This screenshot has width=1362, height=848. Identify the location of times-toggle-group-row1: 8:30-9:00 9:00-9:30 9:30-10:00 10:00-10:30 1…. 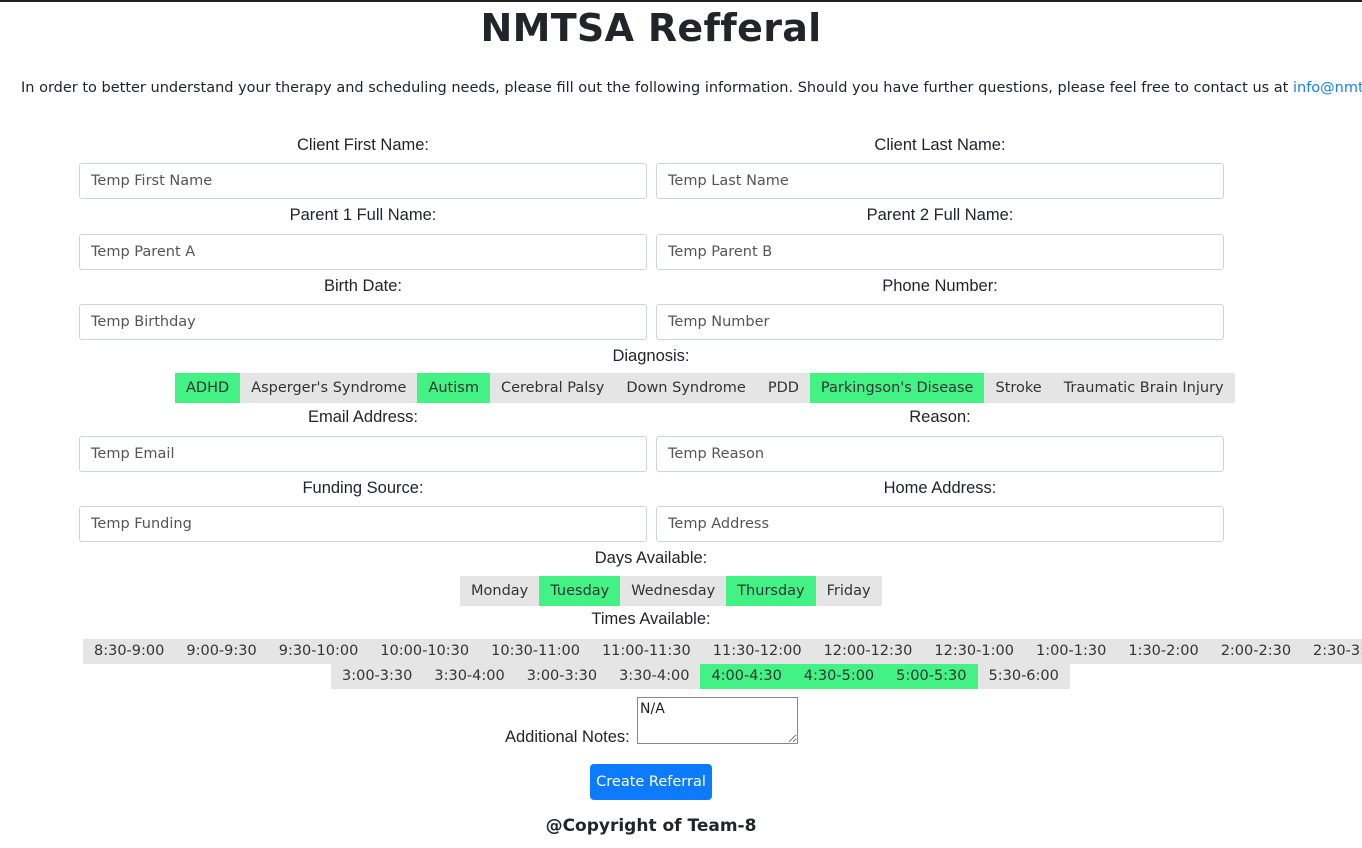
(722, 651).